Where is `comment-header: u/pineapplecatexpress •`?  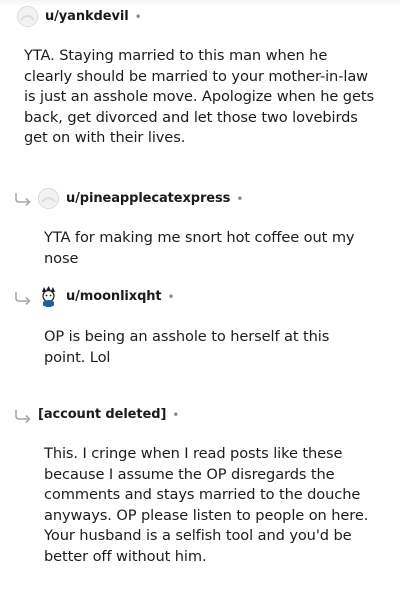
comment-header: u/pineapplecatexpress • is located at coordinates (140, 198).